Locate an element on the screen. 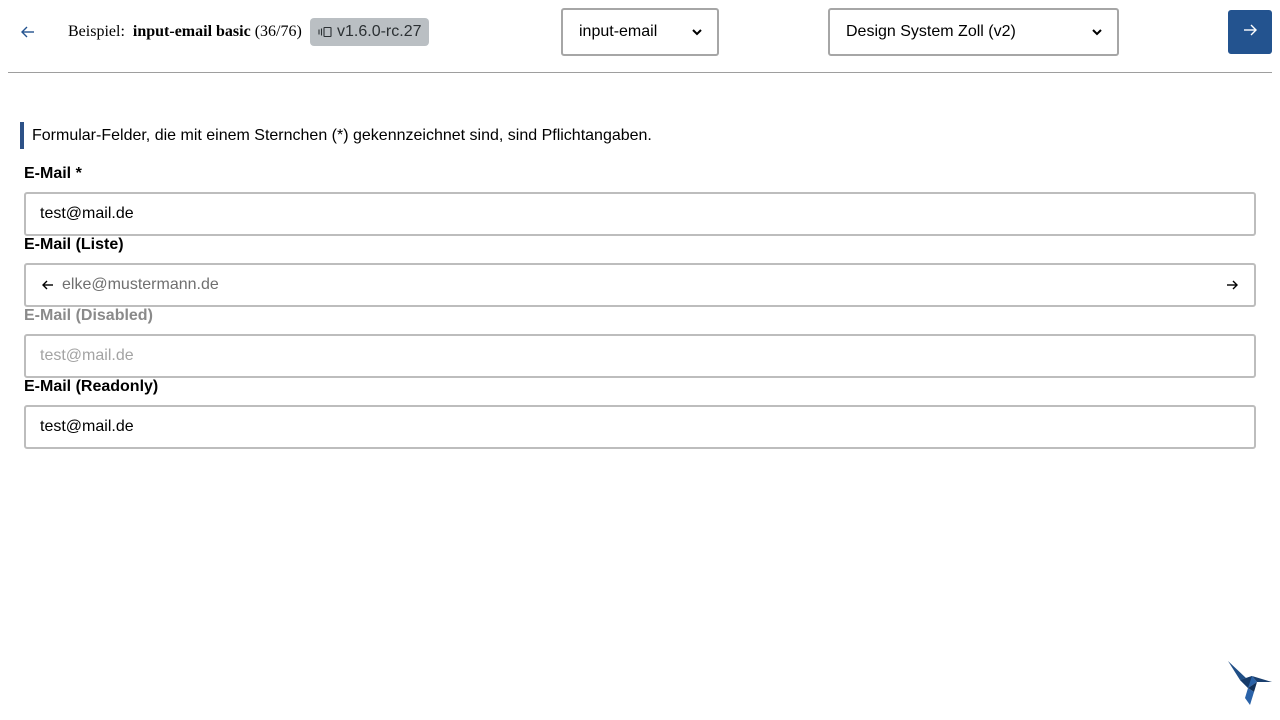  email-list-input: elke@mustermann.de is located at coordinates (640, 285).